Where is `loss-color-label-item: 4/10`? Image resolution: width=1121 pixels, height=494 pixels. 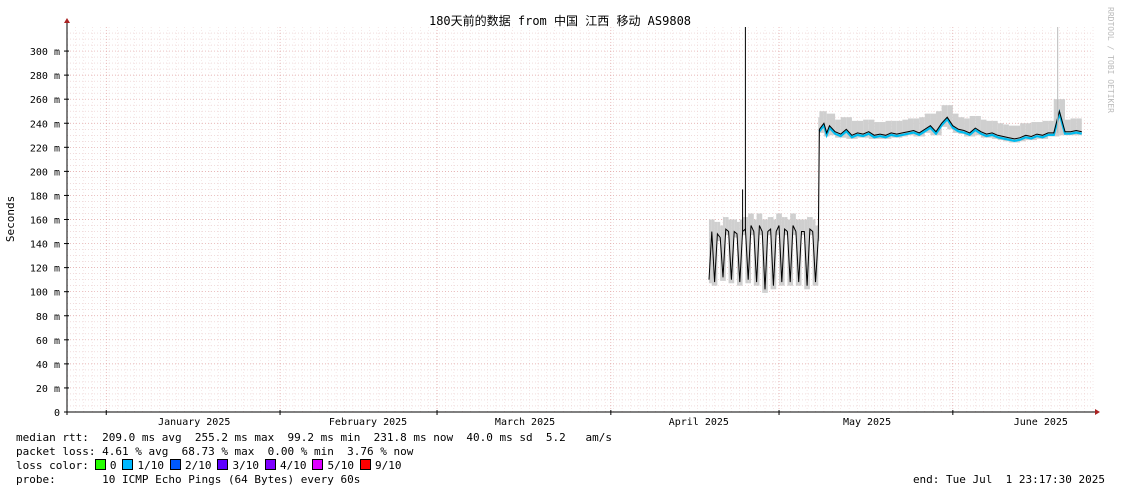 loss-color-label-item: 4/10 is located at coordinates (293, 465).